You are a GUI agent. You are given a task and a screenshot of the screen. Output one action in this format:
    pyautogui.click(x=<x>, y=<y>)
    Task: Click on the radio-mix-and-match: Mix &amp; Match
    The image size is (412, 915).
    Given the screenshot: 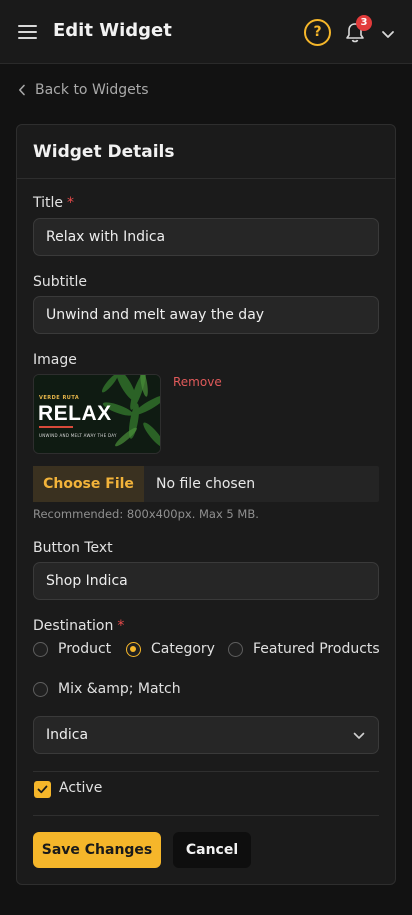 What is the action you would take?
    pyautogui.click(x=107, y=689)
    